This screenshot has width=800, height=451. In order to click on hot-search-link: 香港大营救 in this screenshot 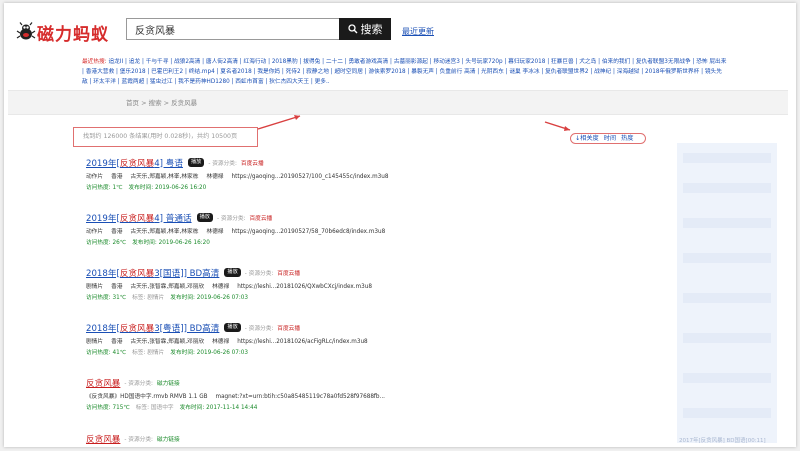, I will do `click(100, 72)`.